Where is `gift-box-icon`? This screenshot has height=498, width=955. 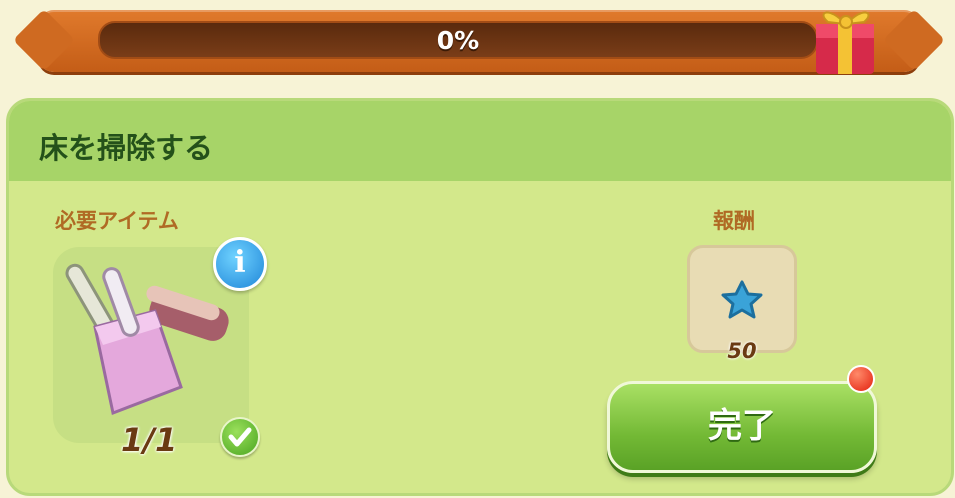 gift-box-icon is located at coordinates (846, 40).